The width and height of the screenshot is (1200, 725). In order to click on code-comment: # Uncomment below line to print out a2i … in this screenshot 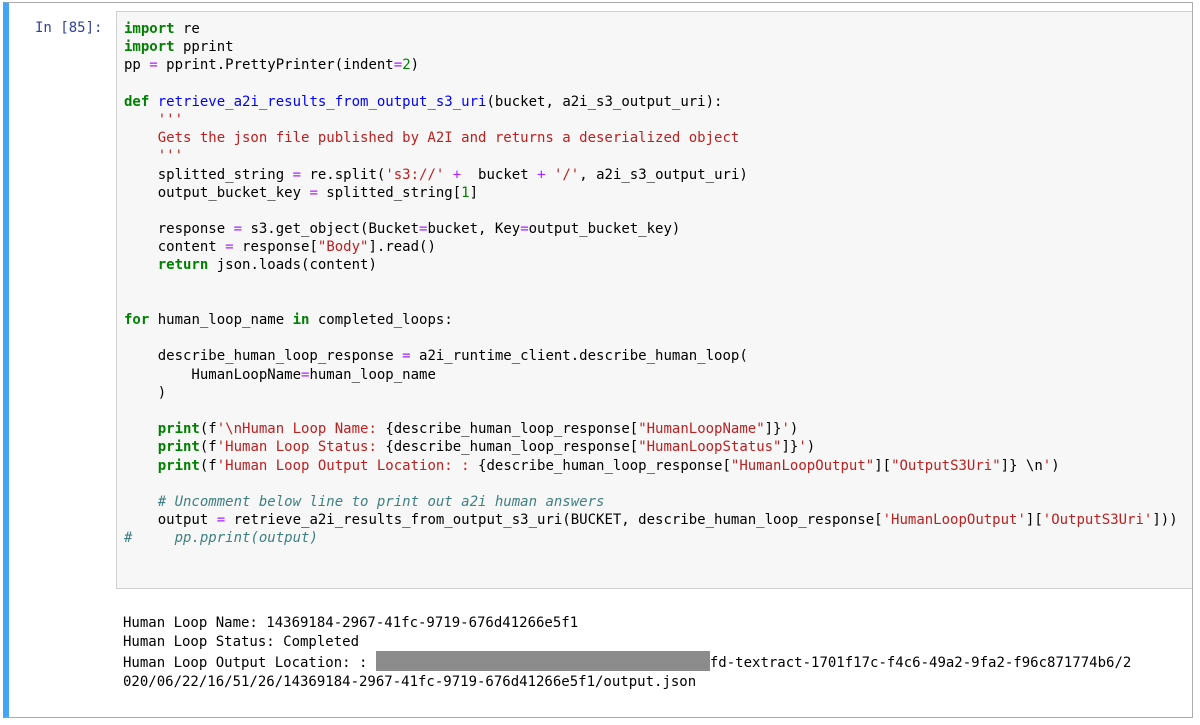, I will do `click(381, 501)`.